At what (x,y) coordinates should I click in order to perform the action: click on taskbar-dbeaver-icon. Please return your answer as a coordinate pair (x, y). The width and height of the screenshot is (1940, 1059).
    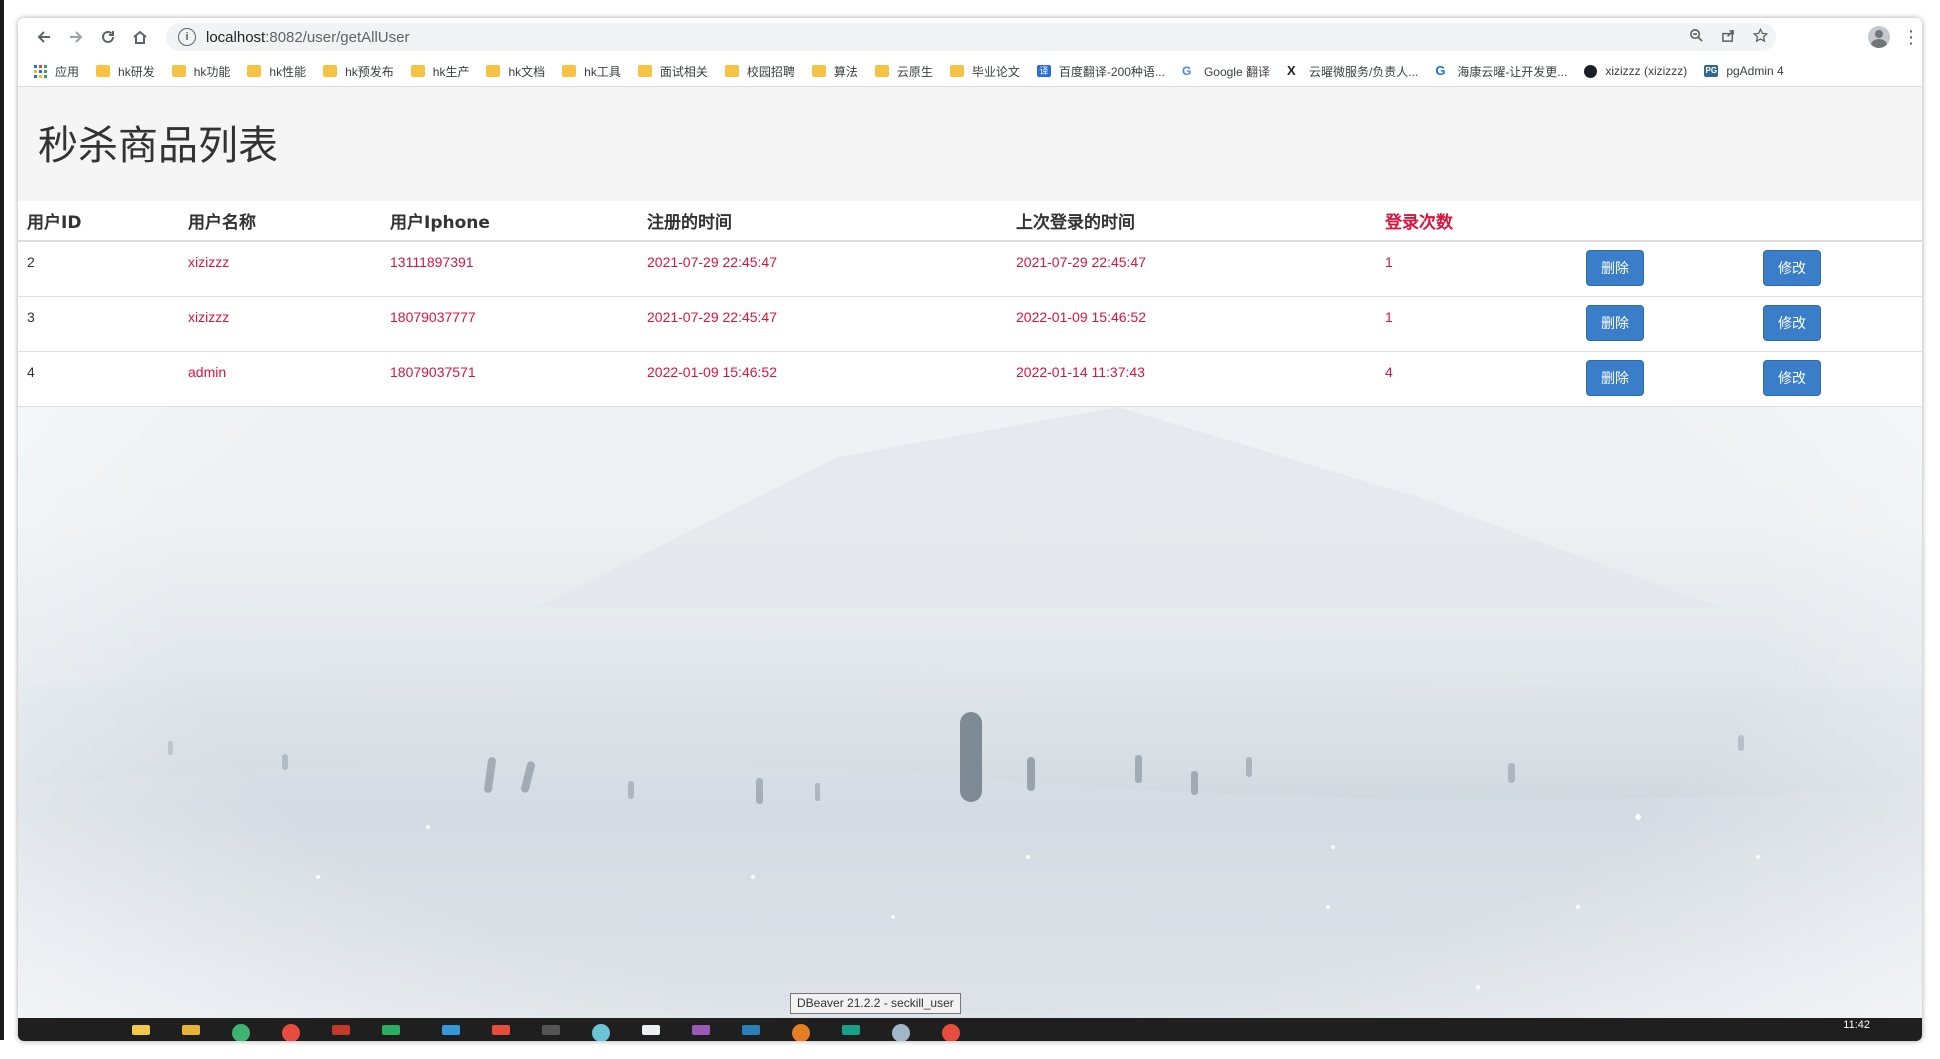
    Looking at the image, I should click on (901, 1032).